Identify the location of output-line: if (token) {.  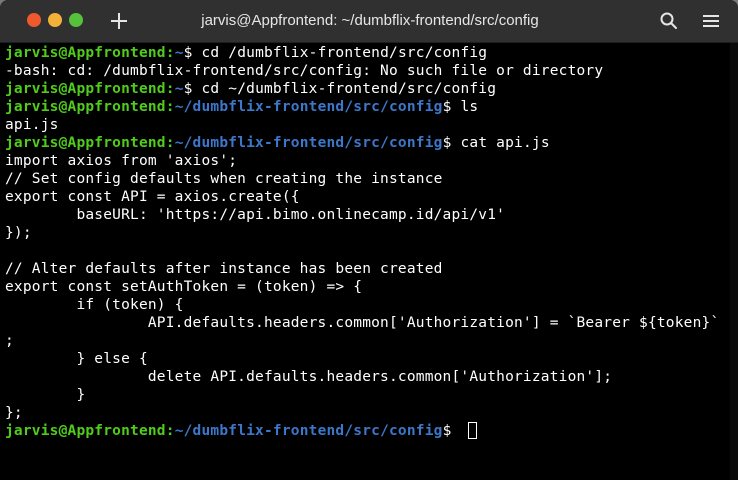
(94, 305).